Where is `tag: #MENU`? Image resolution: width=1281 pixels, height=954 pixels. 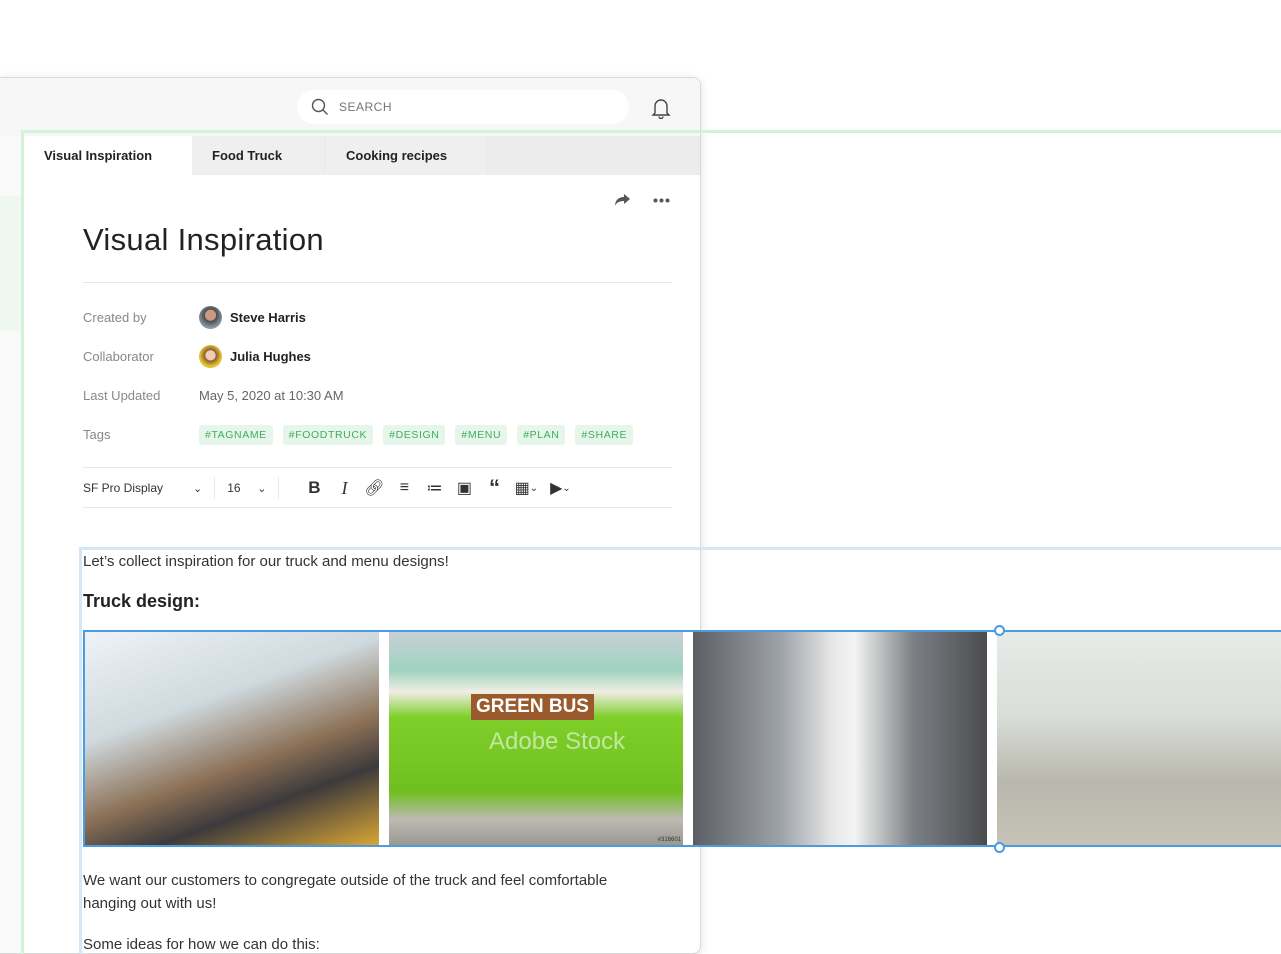
tag: #MENU is located at coordinates (481, 435).